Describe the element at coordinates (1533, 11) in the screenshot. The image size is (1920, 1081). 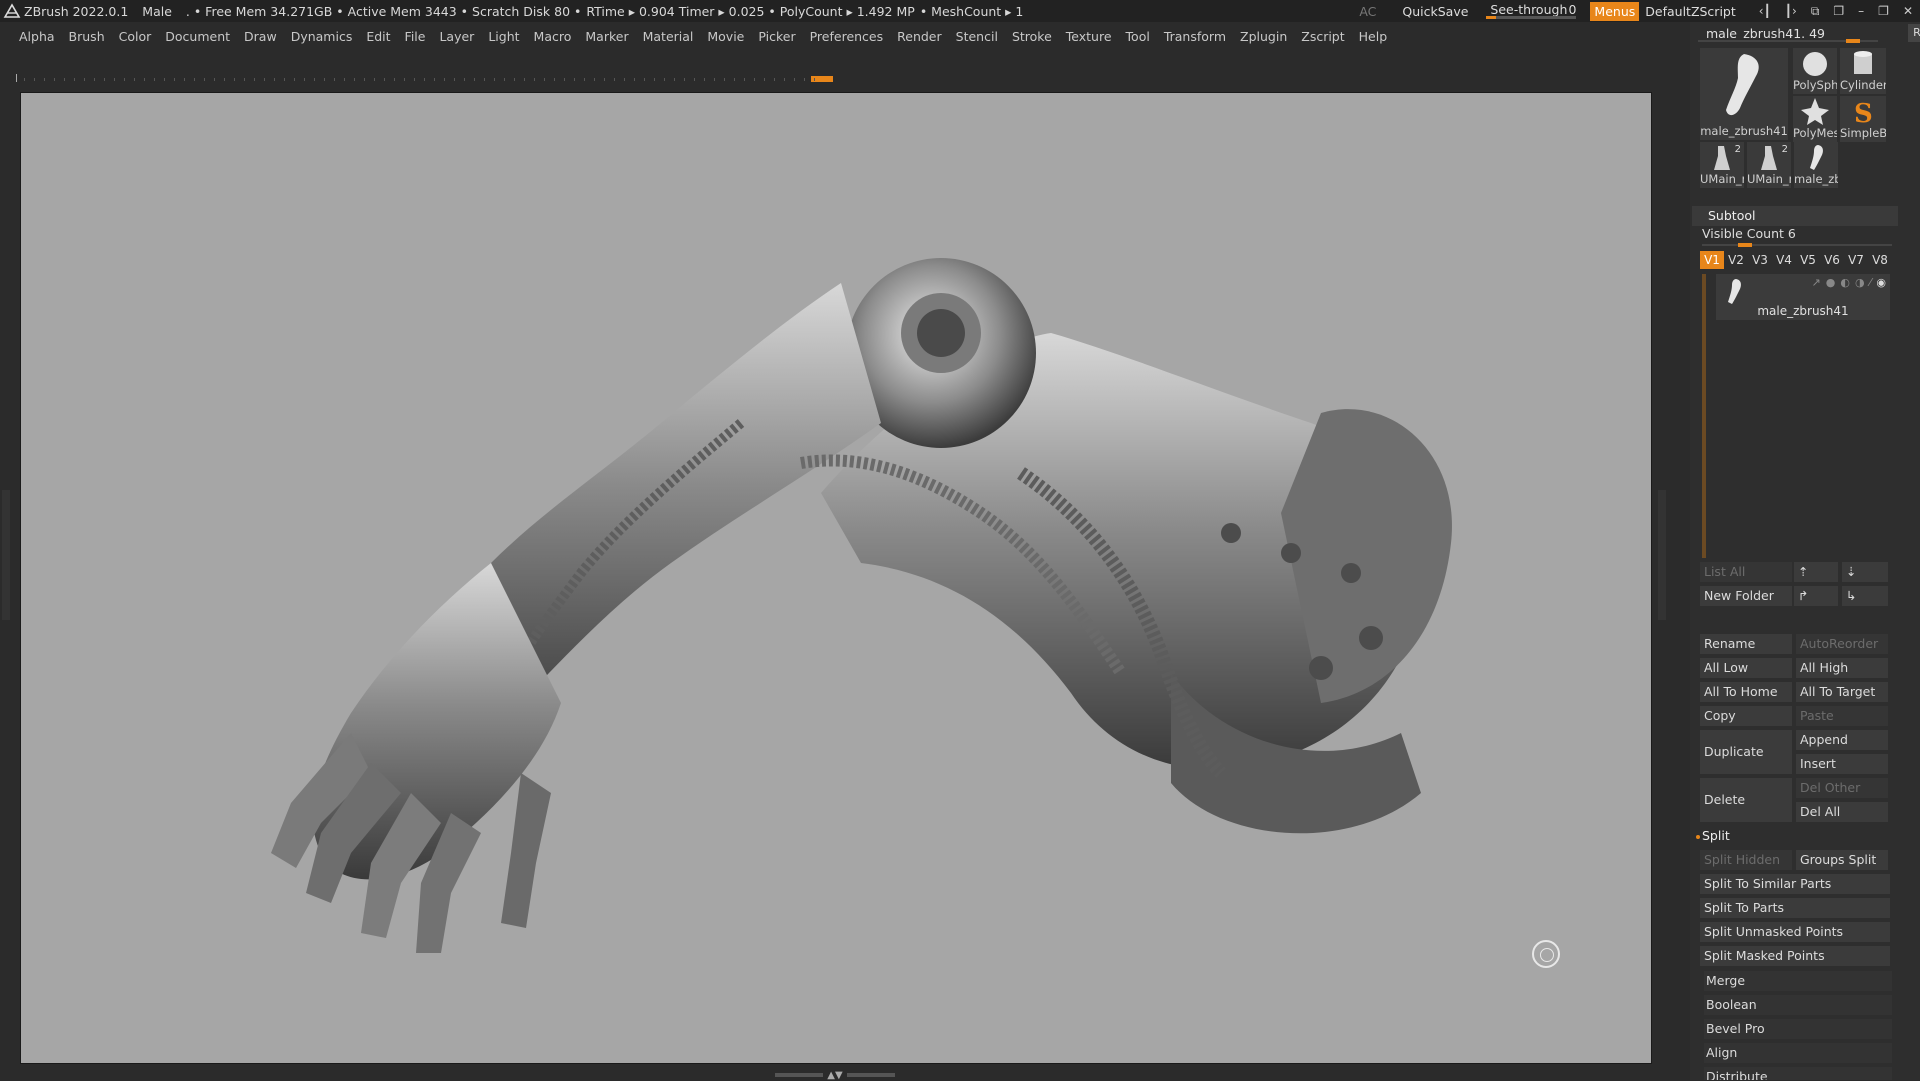
I see `see-through-slider: See-through 0` at that location.